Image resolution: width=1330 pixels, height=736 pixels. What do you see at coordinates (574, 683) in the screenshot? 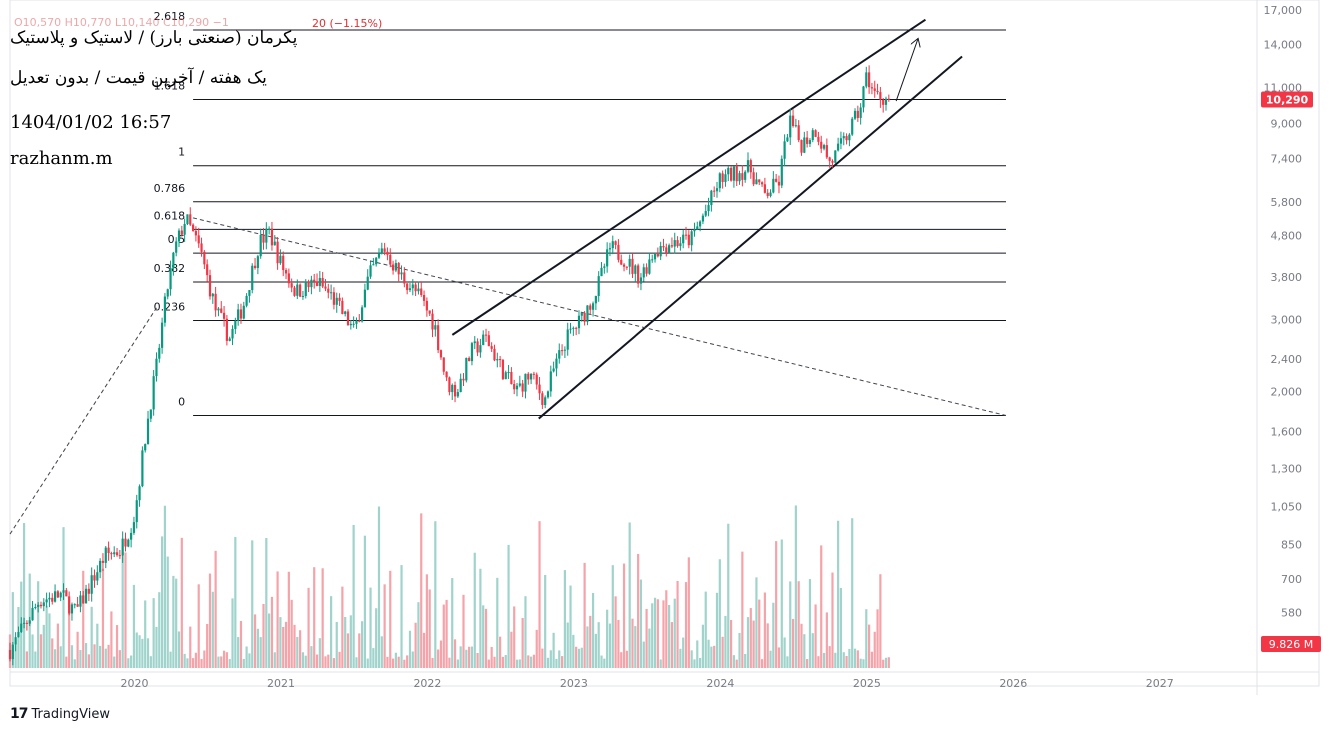
I see `time-tick-label: 2023` at bounding box center [574, 683].